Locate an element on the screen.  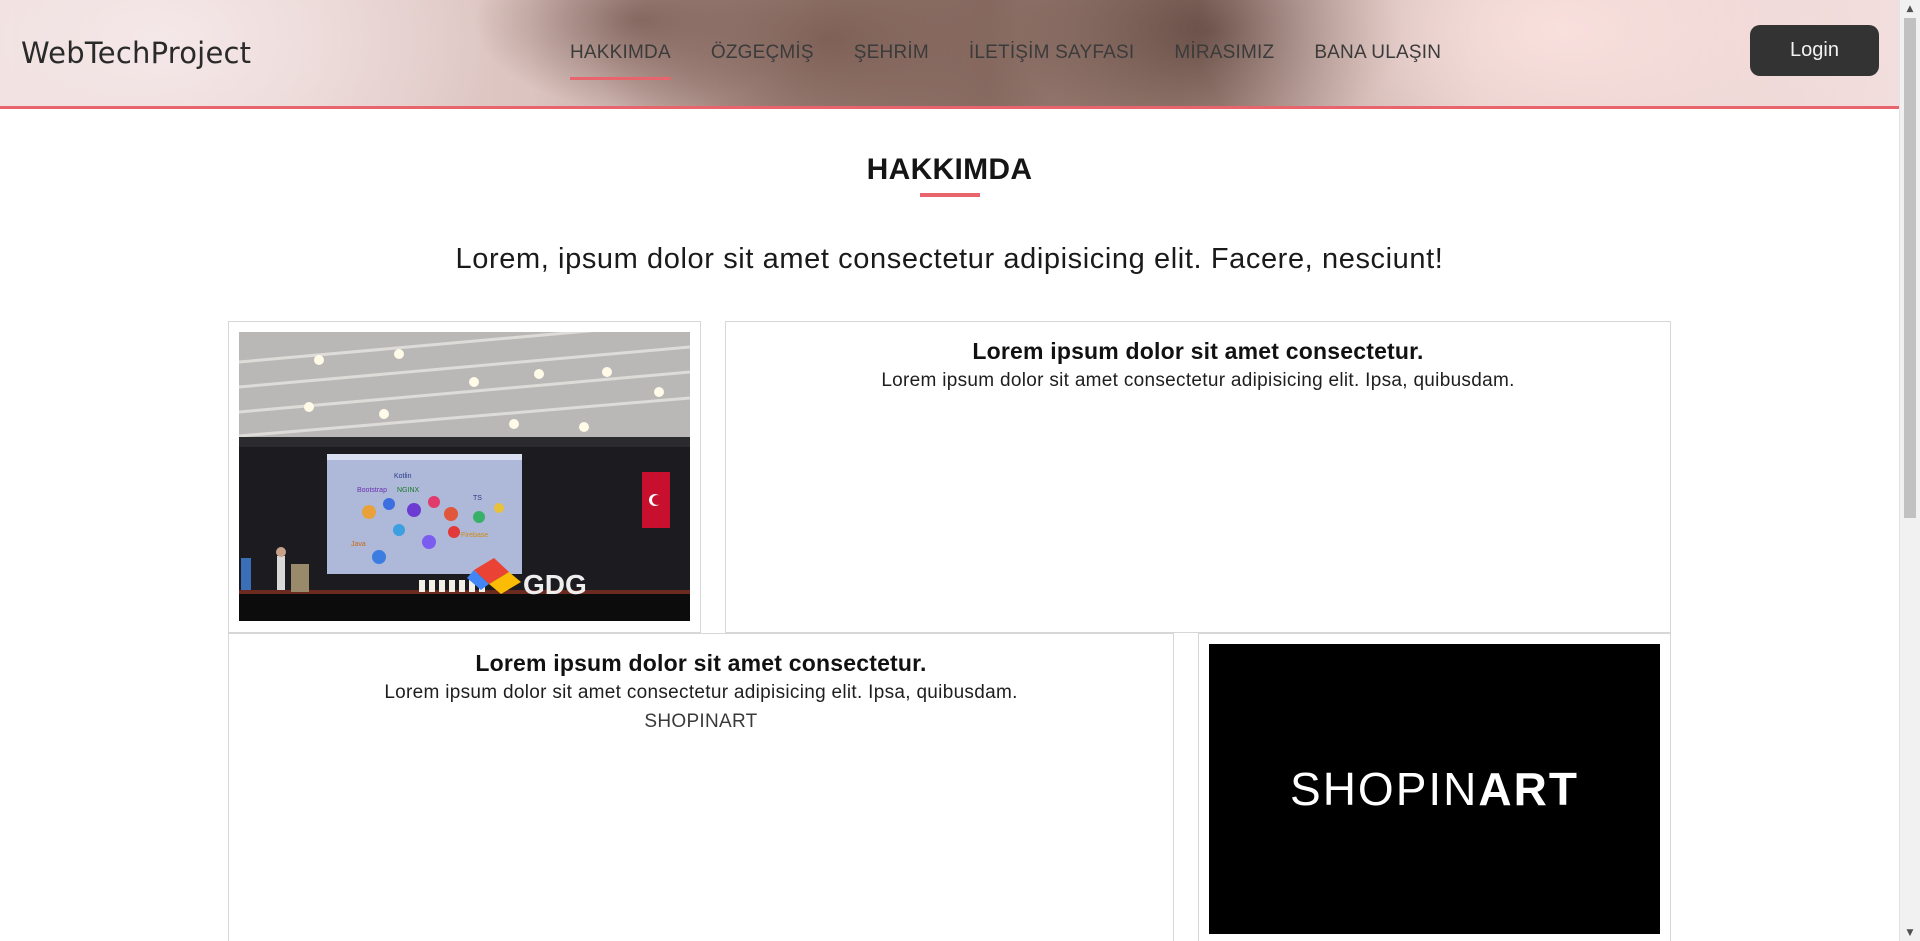
conference-stage-photo-icon: Kotlin NGINX TS Java Bootstrap Firebase is located at coordinates (464, 476).